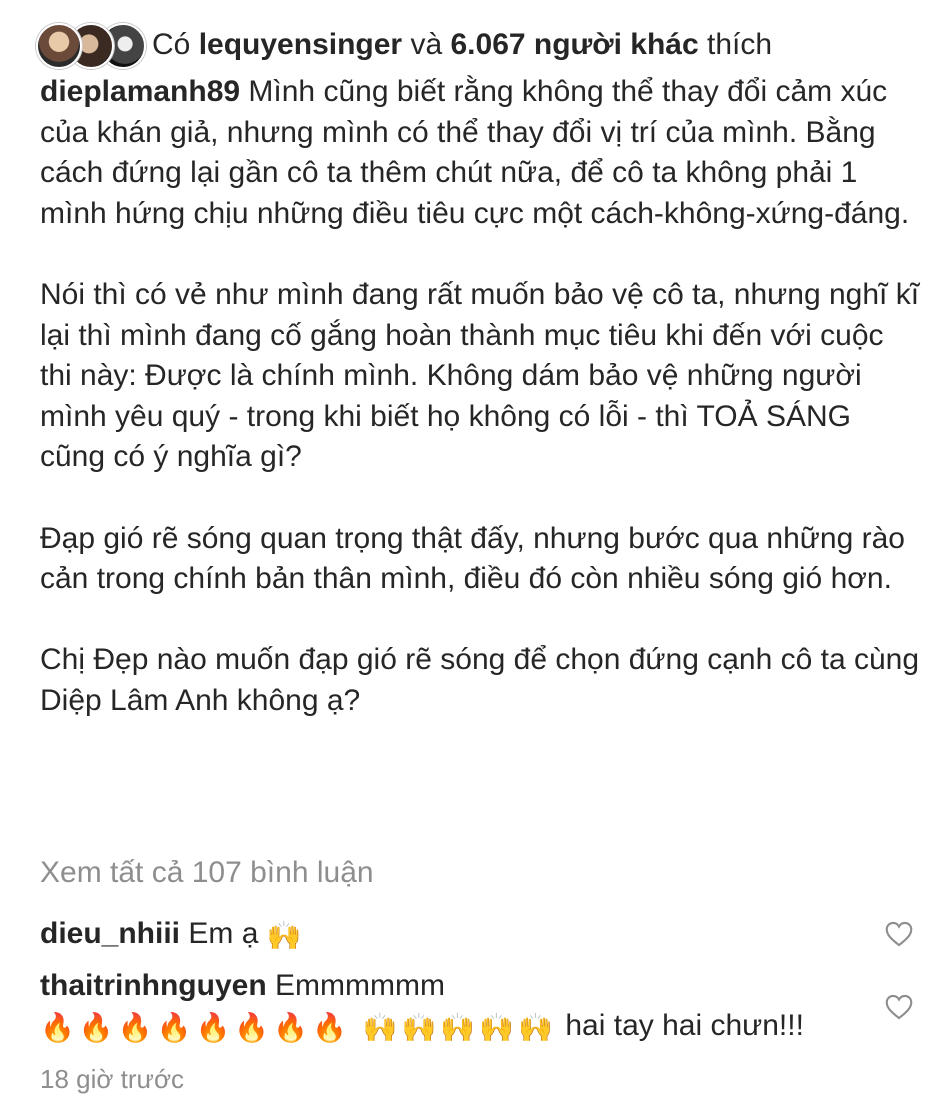 Image resolution: width=947 pixels, height=1095 pixels. I want to click on avatar, so click(59, 46).